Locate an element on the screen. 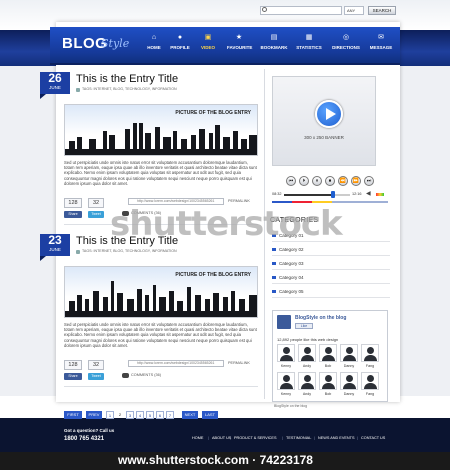 The image size is (450, 470). category-label: Category 02 is located at coordinates (291, 249).